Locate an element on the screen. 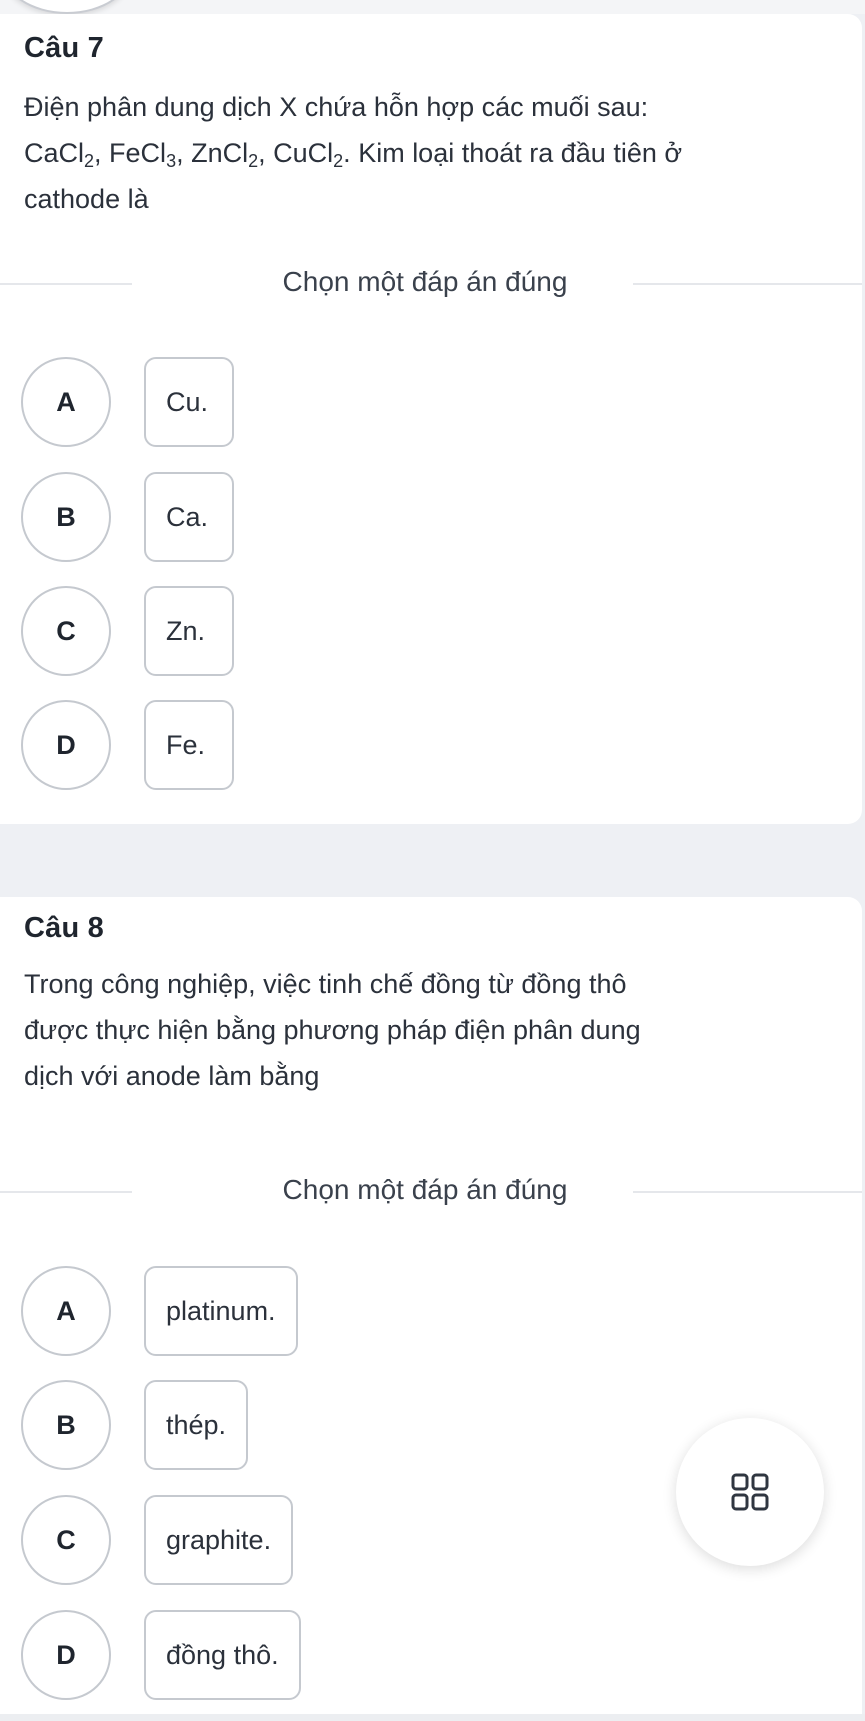 The width and height of the screenshot is (865, 1721). grid-icon is located at coordinates (750, 1492).